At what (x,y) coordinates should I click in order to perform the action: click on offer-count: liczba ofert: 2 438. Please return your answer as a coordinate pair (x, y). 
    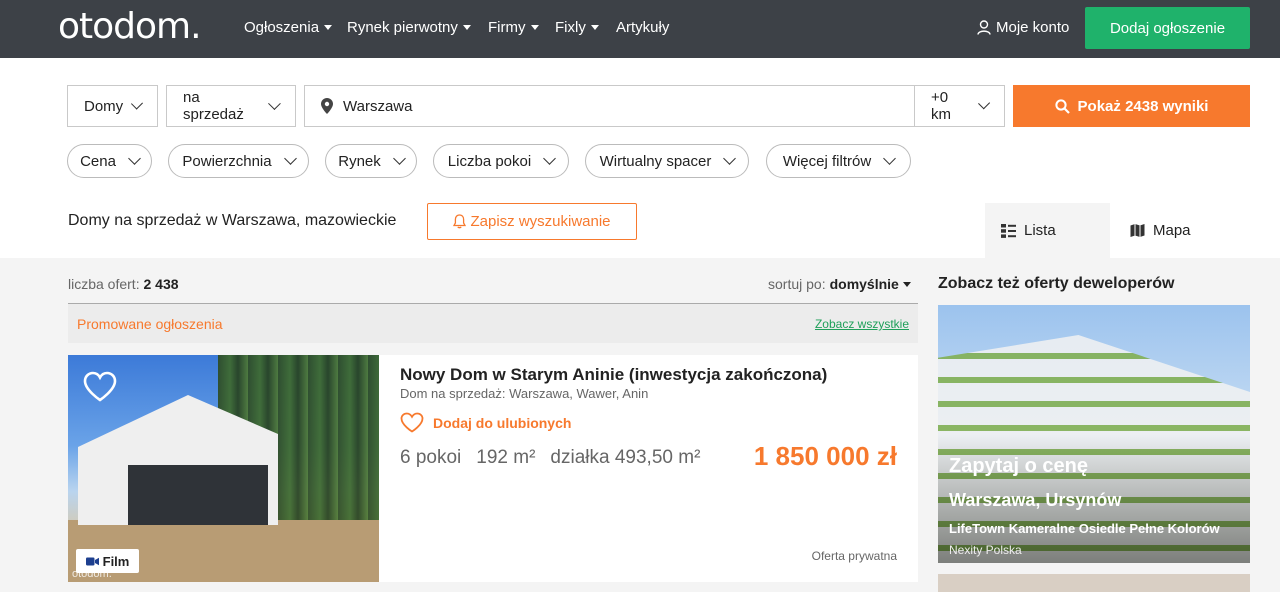
    Looking at the image, I should click on (123, 284).